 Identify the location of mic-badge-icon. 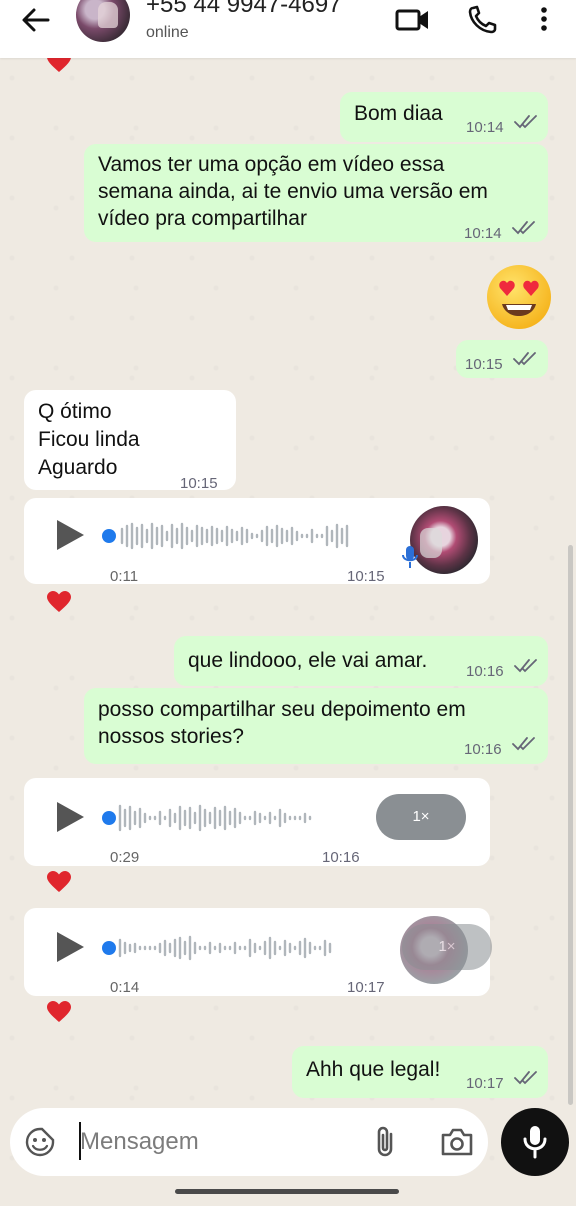
(410, 557).